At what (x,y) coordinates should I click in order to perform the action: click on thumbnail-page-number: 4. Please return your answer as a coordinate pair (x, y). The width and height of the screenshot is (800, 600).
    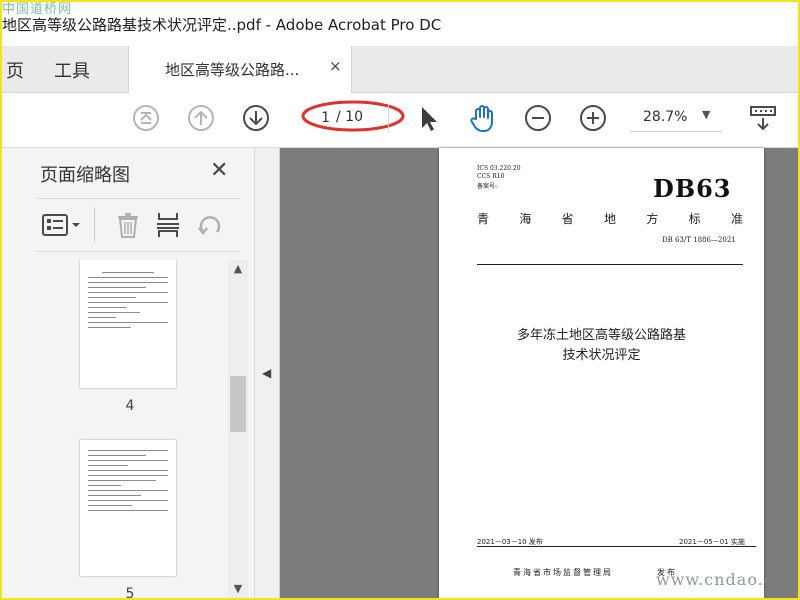
    Looking at the image, I should click on (130, 406).